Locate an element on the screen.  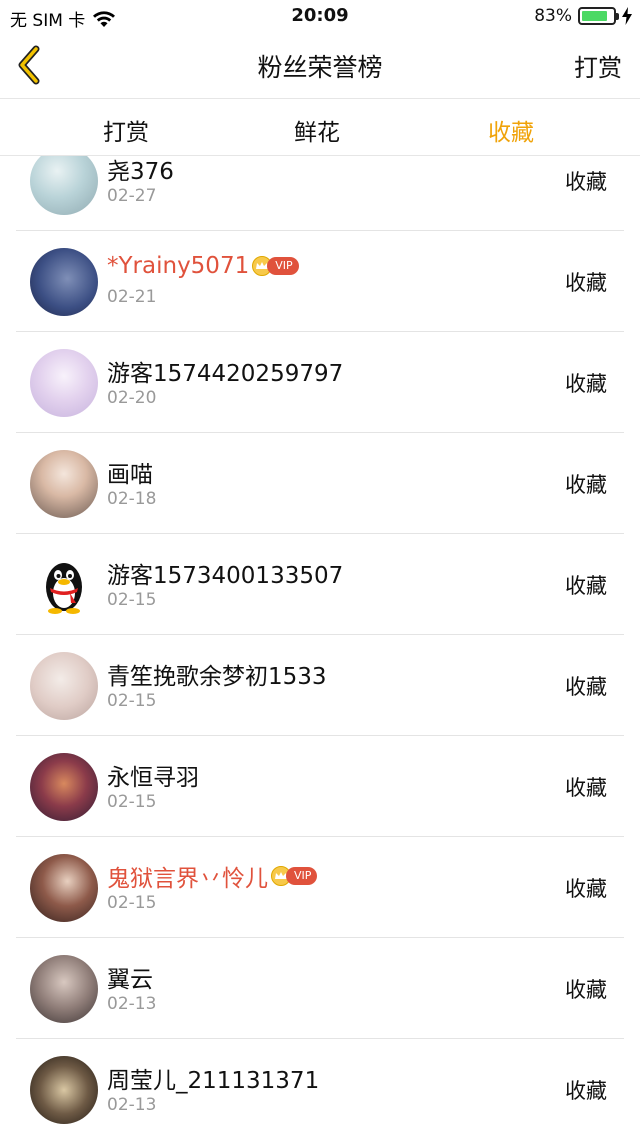
page-title: 粉丝荣誉榜 is located at coordinates (320, 67).